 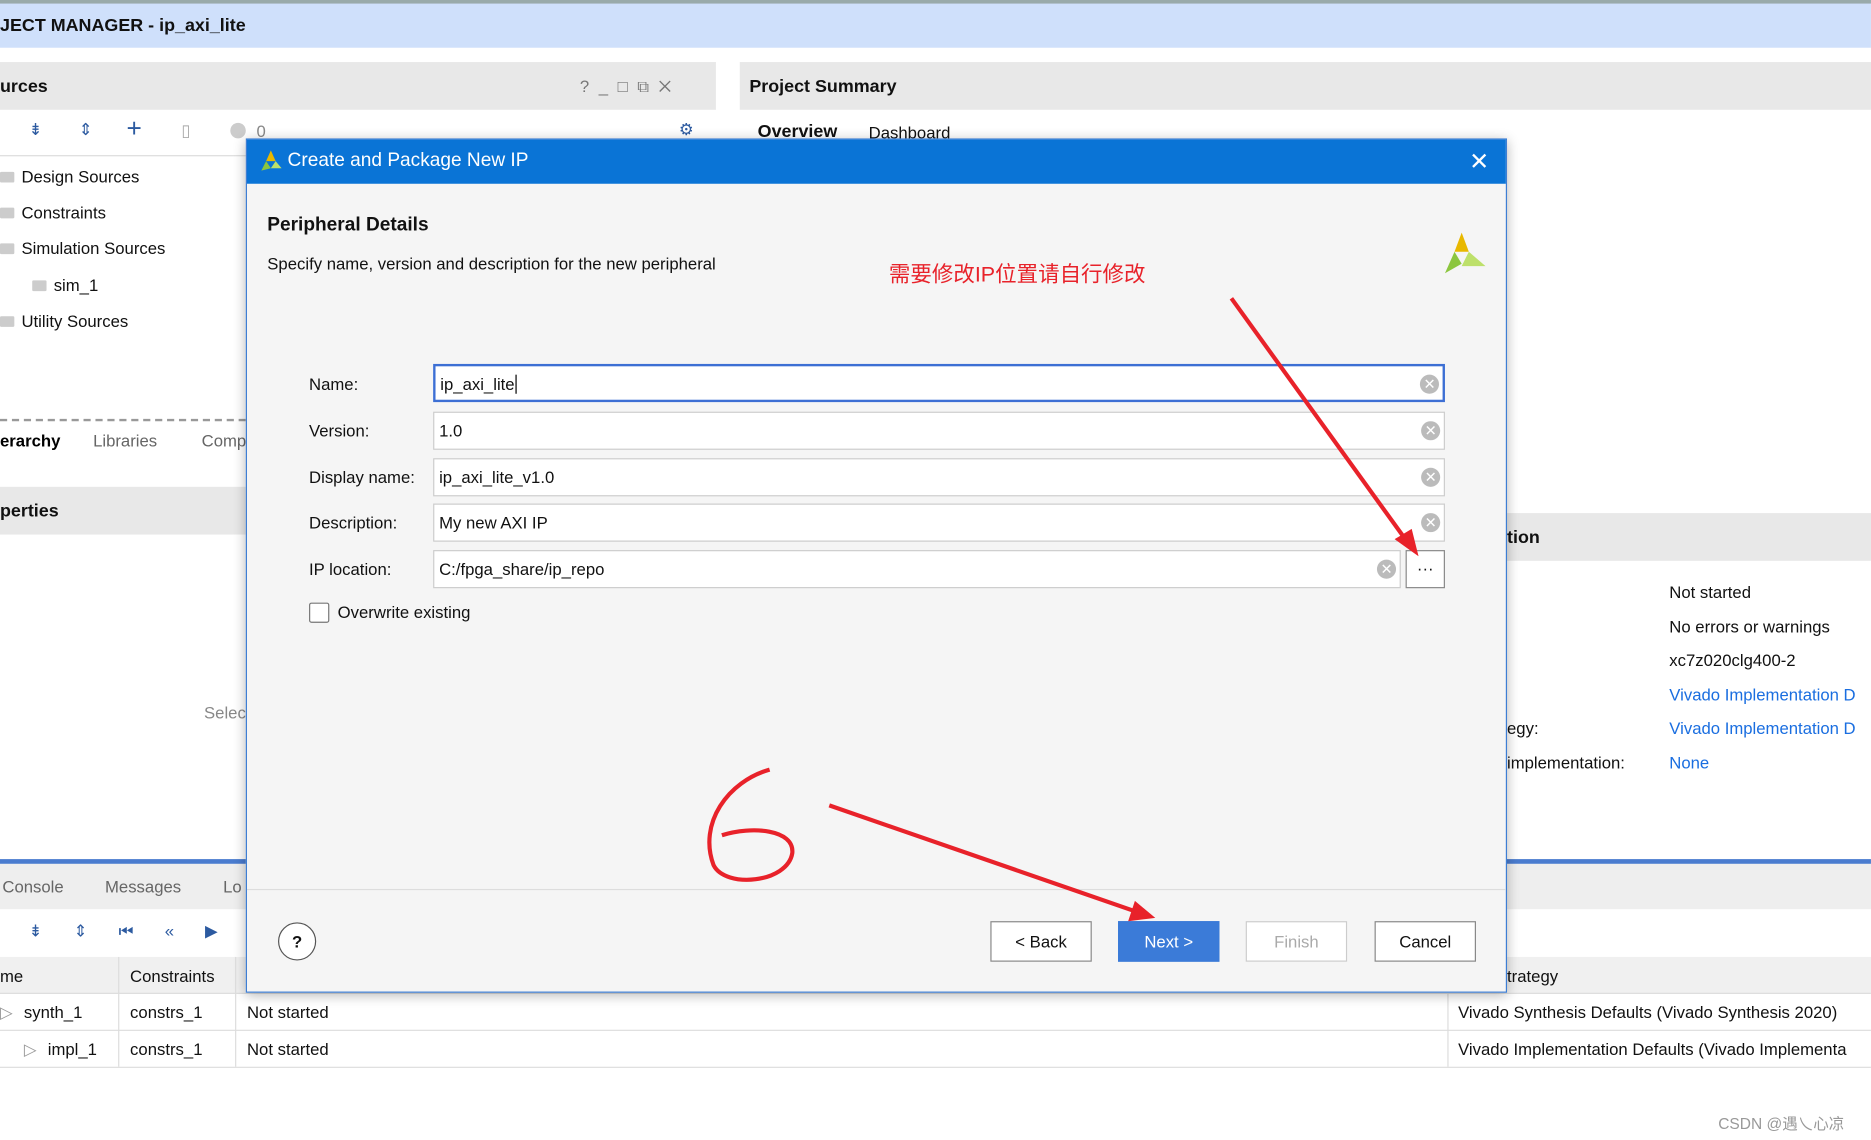 What do you see at coordinates (984, 859) in the screenshot?
I see `arrow-to-next` at bounding box center [984, 859].